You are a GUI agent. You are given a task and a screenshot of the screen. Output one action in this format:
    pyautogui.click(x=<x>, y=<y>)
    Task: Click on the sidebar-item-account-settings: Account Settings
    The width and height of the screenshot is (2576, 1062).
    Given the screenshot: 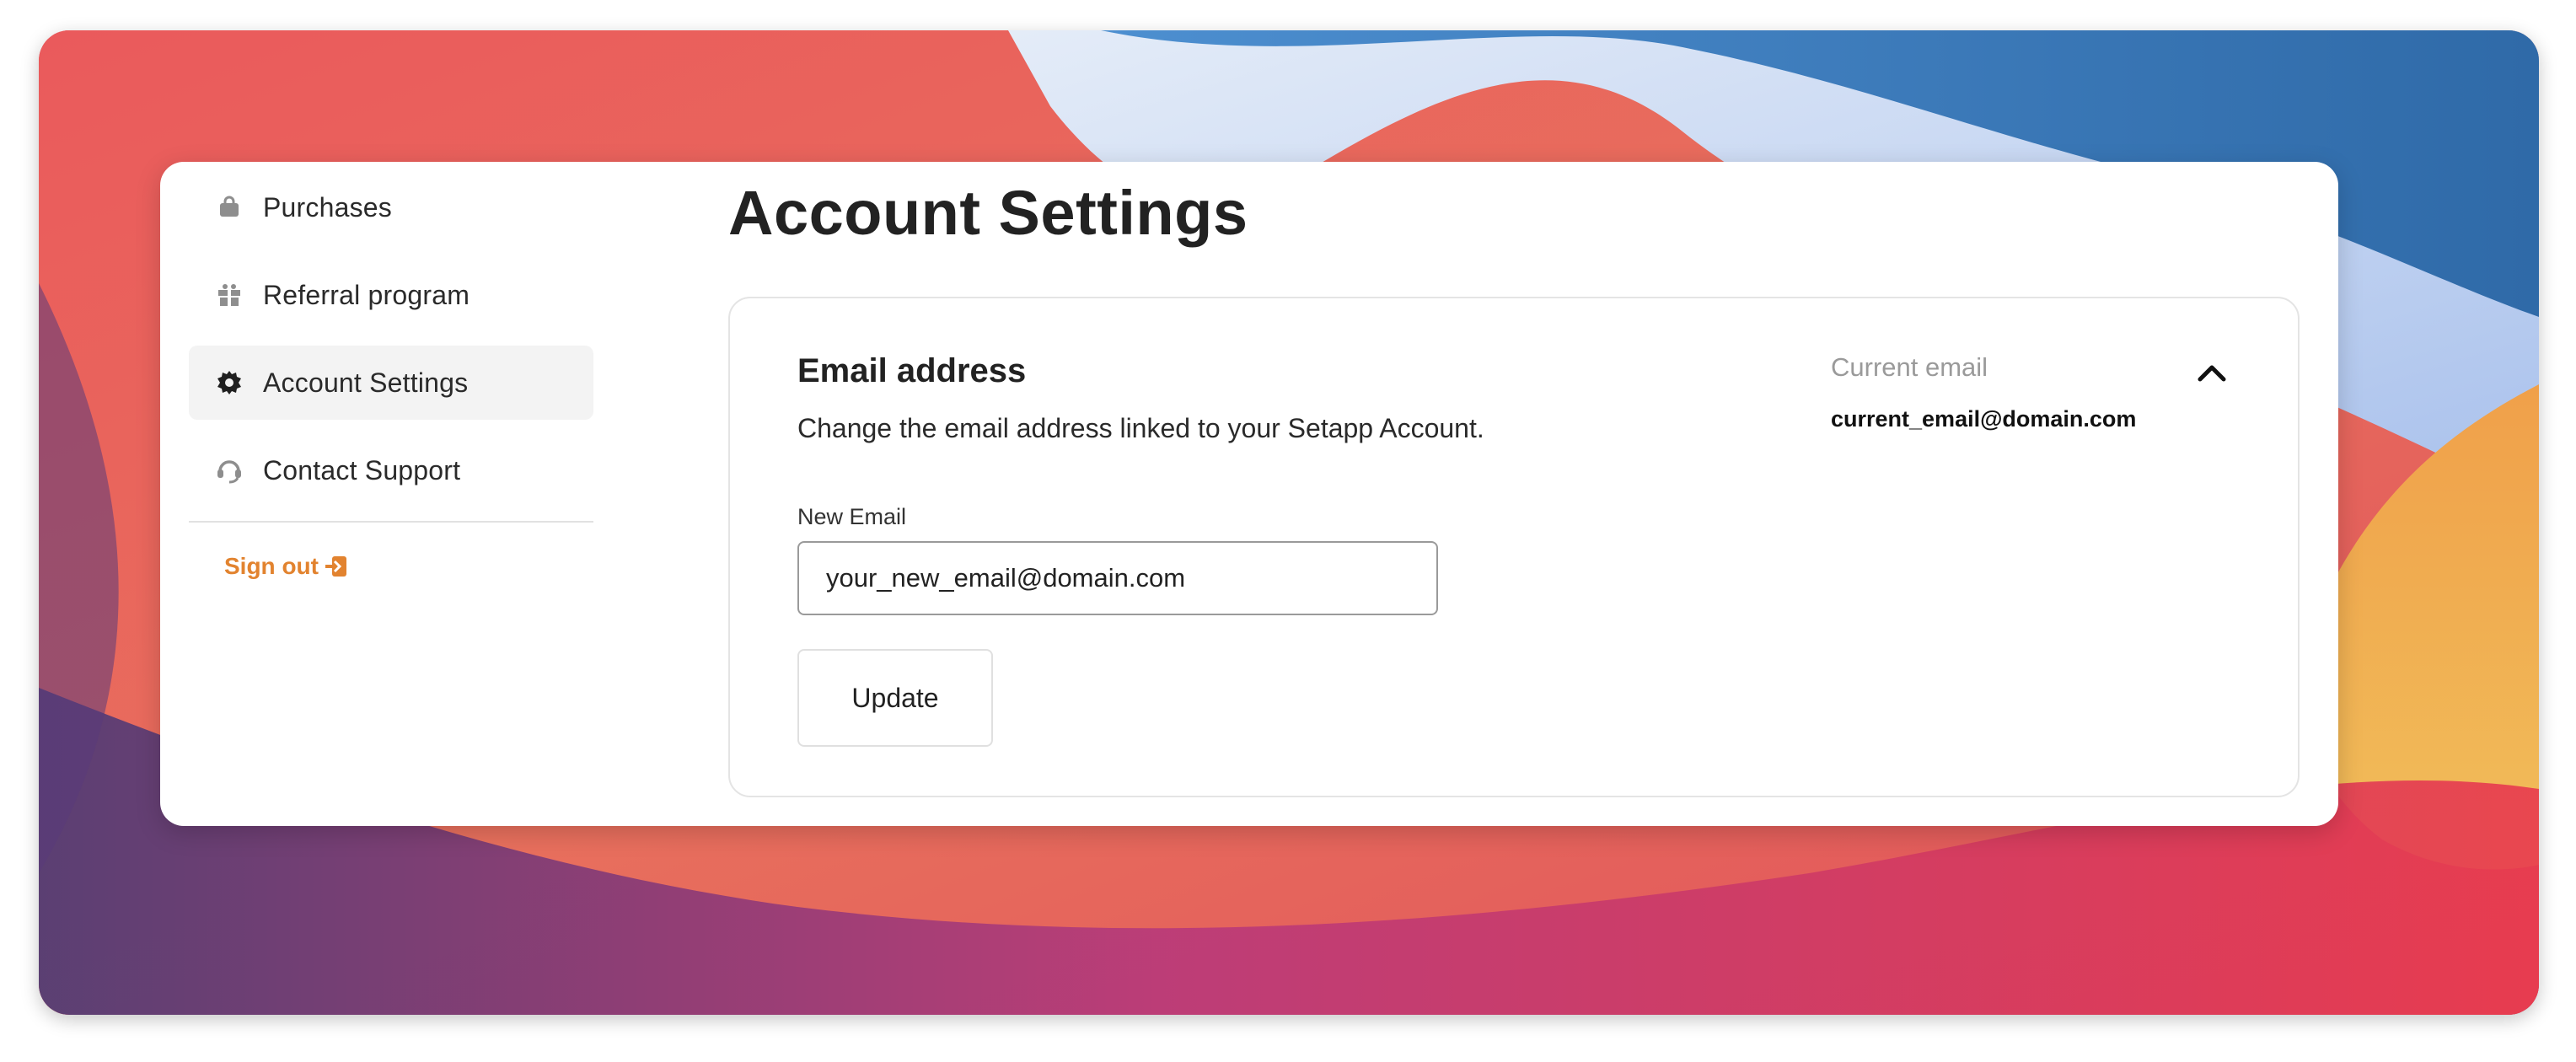 What is the action you would take?
    pyautogui.click(x=391, y=383)
    